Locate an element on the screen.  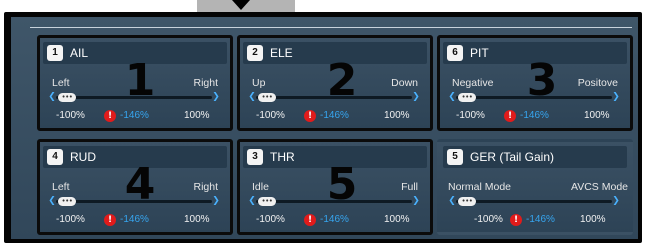
channel-name: AIL is located at coordinates (79, 53).